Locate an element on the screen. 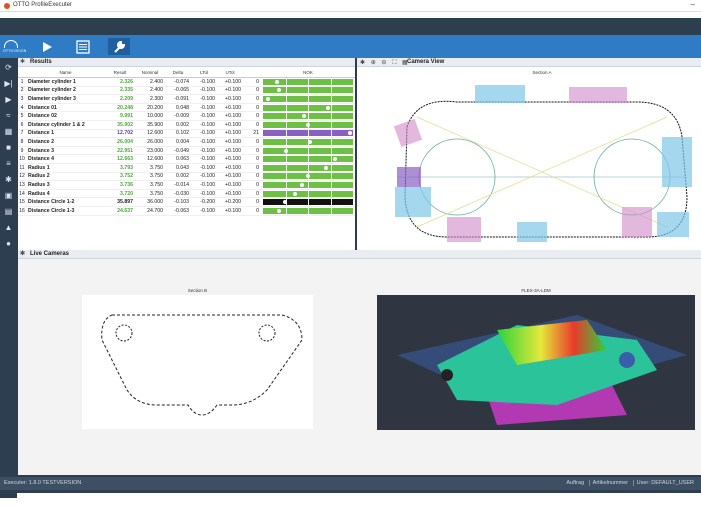 This screenshot has width=701, height=506. minimize-button: – is located at coordinates (693, 4).